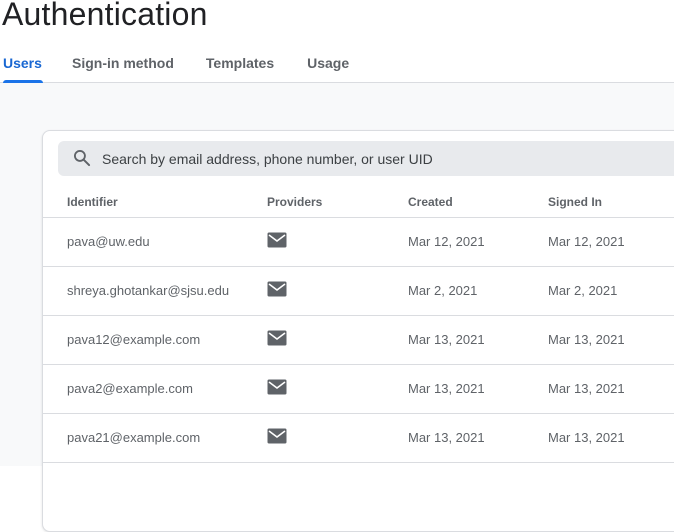 This screenshot has width=674, height=532. I want to click on user-identifier: pava12@example.com, so click(134, 339).